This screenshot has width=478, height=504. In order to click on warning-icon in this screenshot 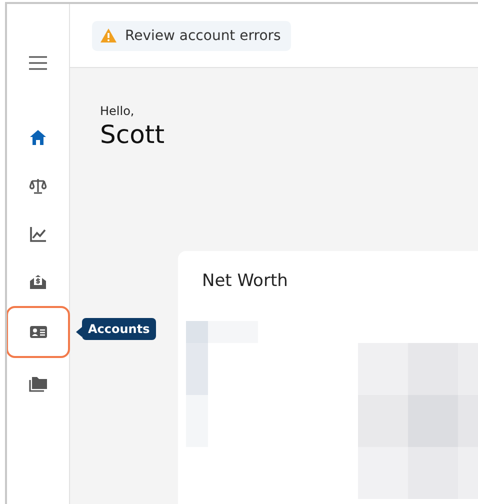, I will do `click(108, 35)`.